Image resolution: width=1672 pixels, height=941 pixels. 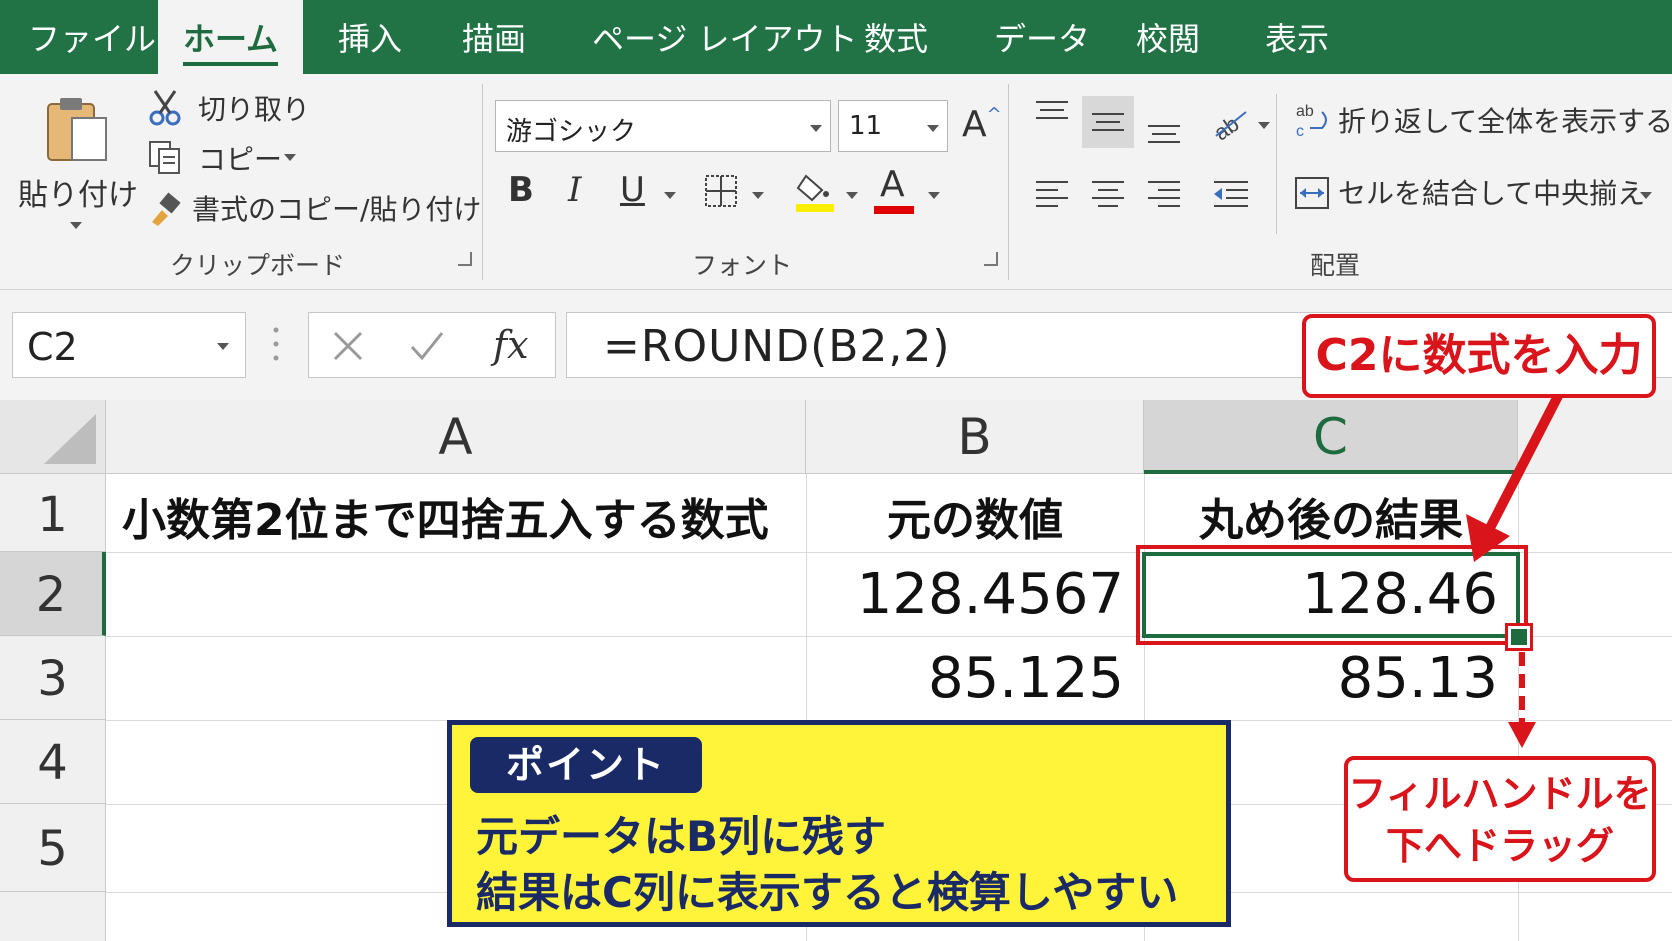 I want to click on point-note-box: ポイント 元データはB列に残す 結果はC列に表示すると検算しやすい, so click(x=839, y=823).